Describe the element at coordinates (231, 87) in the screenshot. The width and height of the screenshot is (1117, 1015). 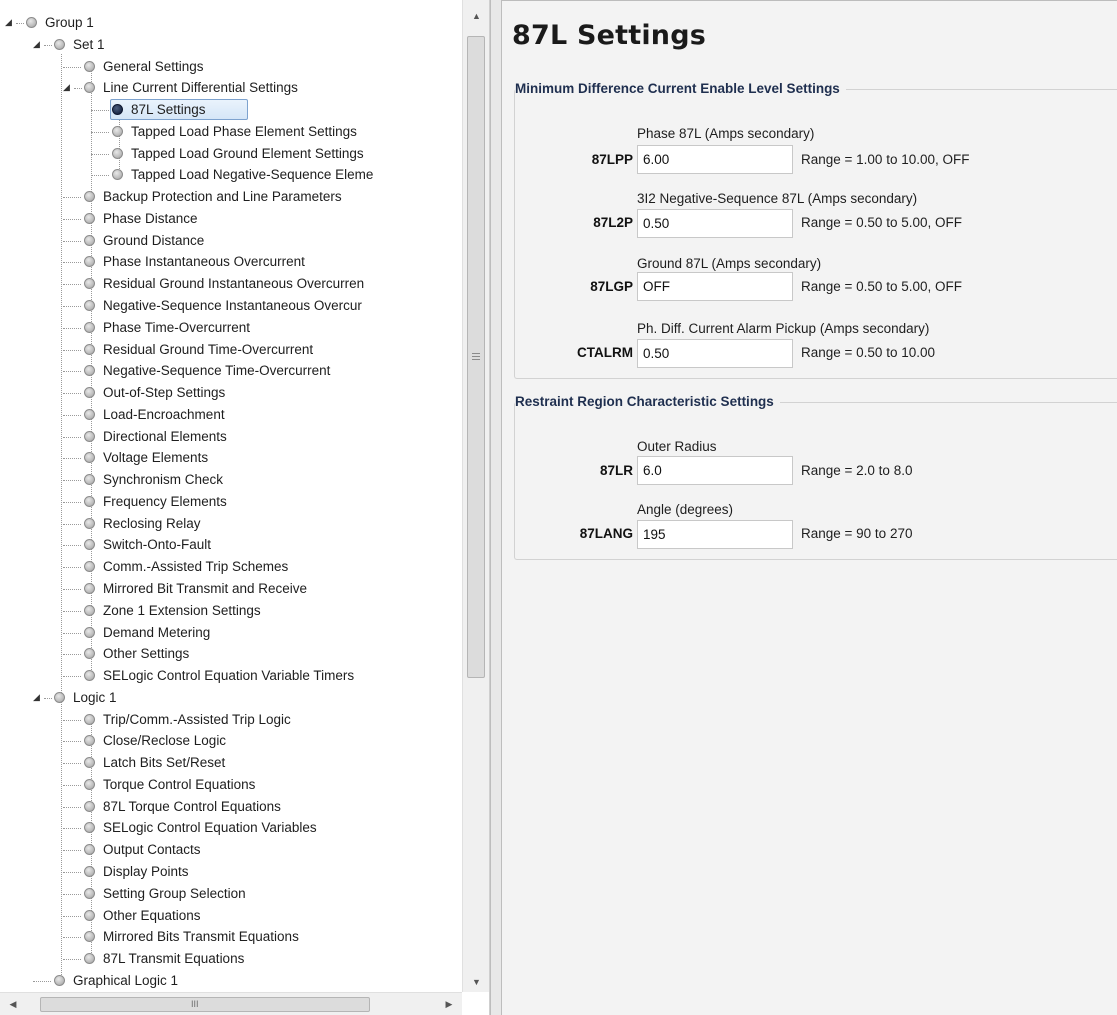
I see `tree-item: ◢ Line Current Differential Settings` at that location.